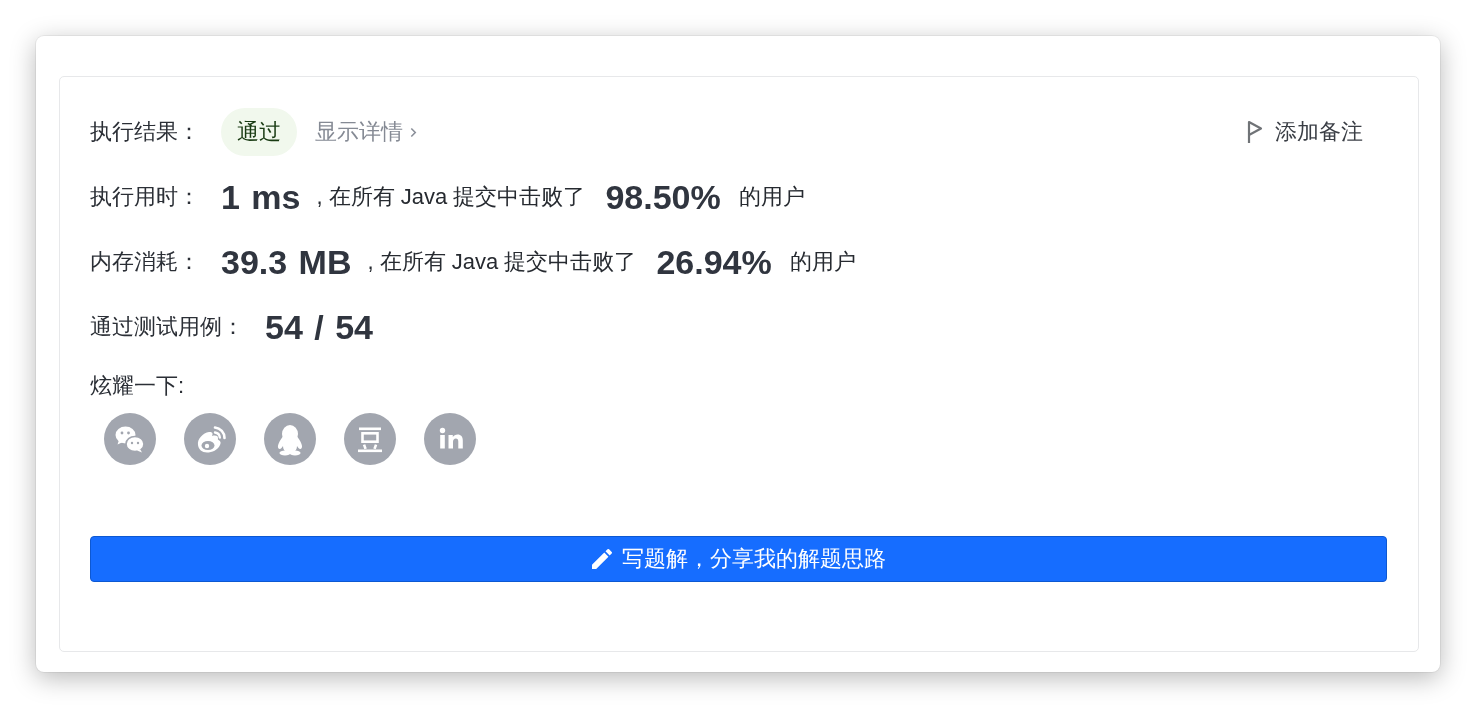  What do you see at coordinates (413, 132) in the screenshot?
I see `chevron-icon` at bounding box center [413, 132].